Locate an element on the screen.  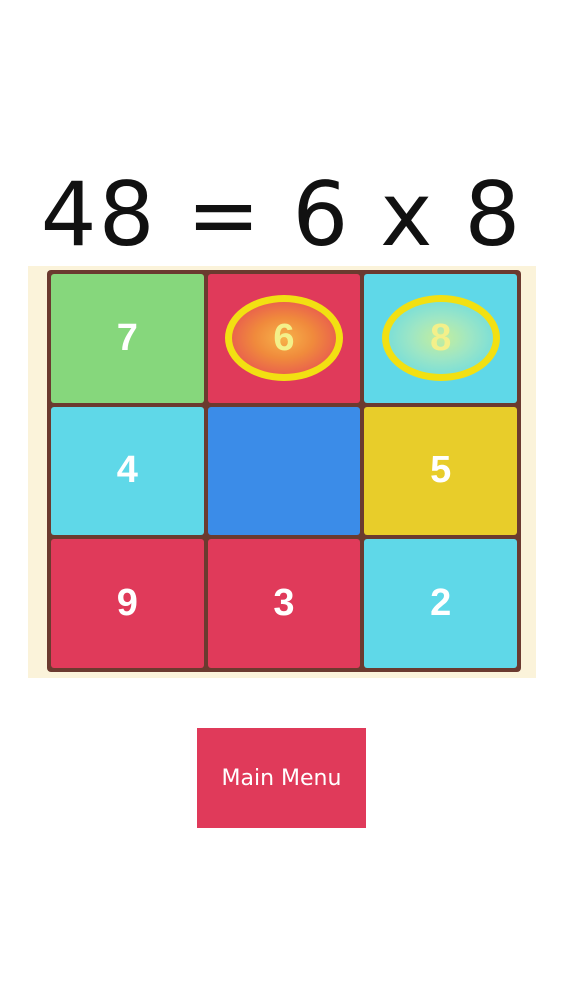
tile-r1-c3: 8 is located at coordinates (440, 338).